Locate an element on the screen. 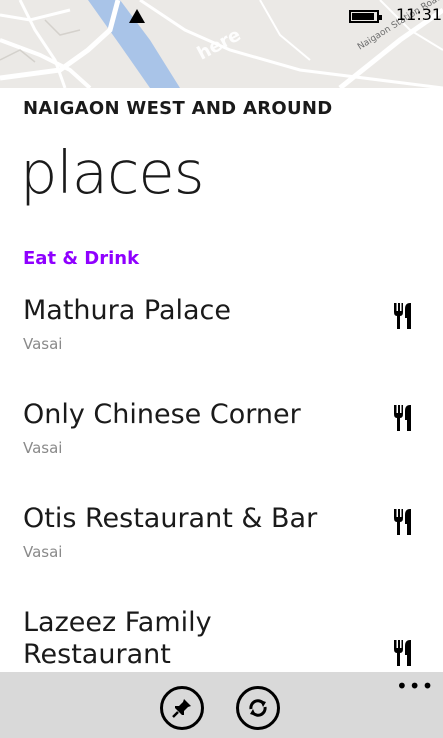 This screenshot has height=738, width=443. refresh-button is located at coordinates (258, 708).